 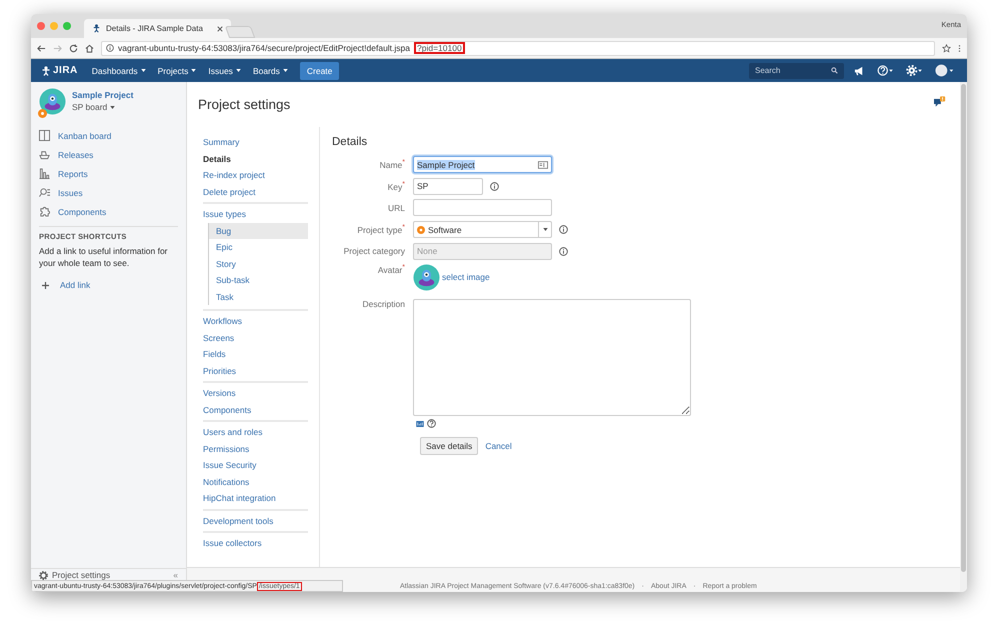 What do you see at coordinates (255, 393) in the screenshot?
I see `settings-nav-link: Versions` at bounding box center [255, 393].